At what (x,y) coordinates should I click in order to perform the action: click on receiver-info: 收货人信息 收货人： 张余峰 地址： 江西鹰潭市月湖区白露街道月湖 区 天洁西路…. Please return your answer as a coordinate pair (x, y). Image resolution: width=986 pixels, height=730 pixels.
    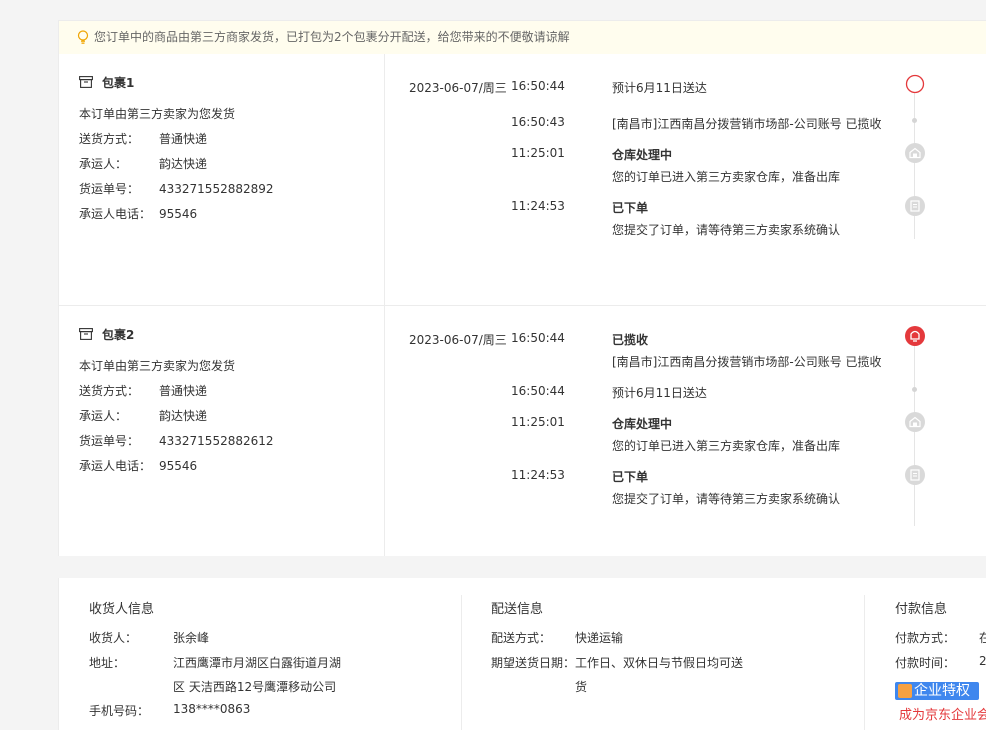
    Looking at the image, I should click on (279, 654).